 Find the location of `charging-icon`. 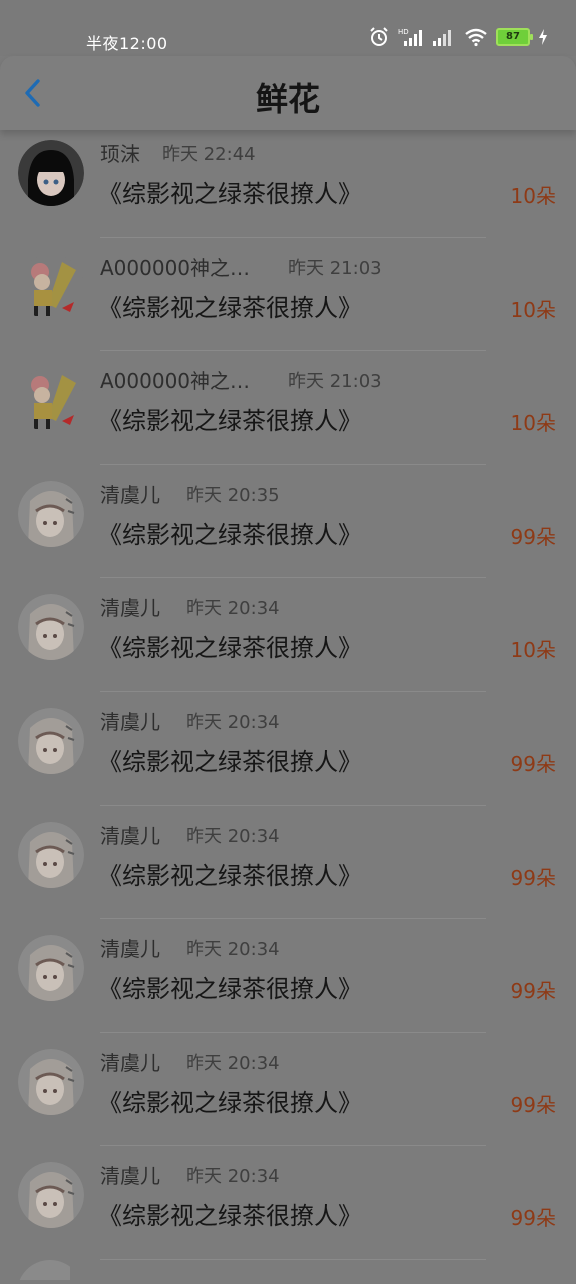

charging-icon is located at coordinates (543, 37).